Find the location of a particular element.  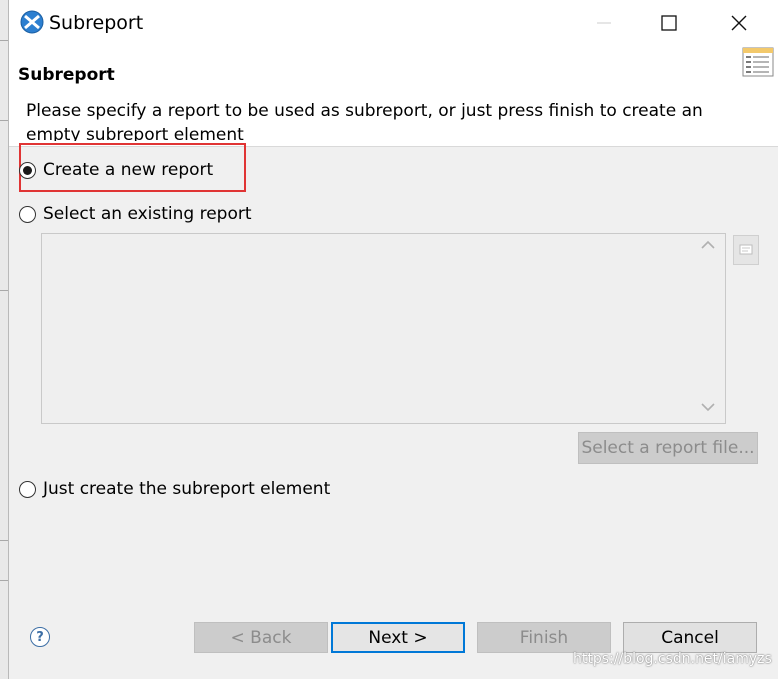

create-new-report-label: Create a new report is located at coordinates (128, 170).